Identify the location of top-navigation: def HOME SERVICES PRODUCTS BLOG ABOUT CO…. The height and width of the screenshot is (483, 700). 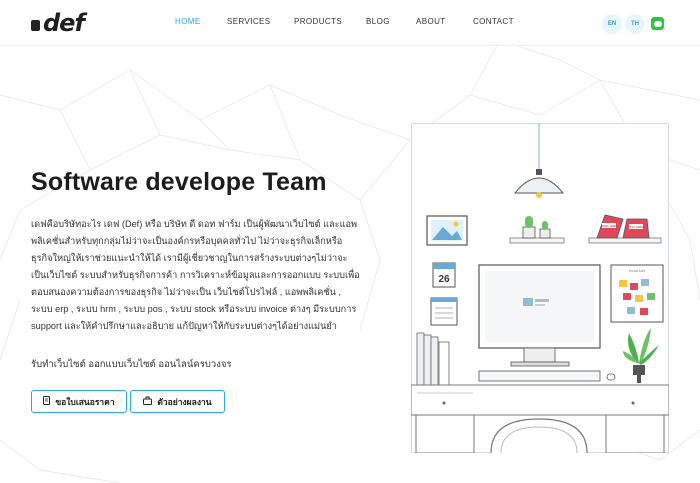
(350, 23).